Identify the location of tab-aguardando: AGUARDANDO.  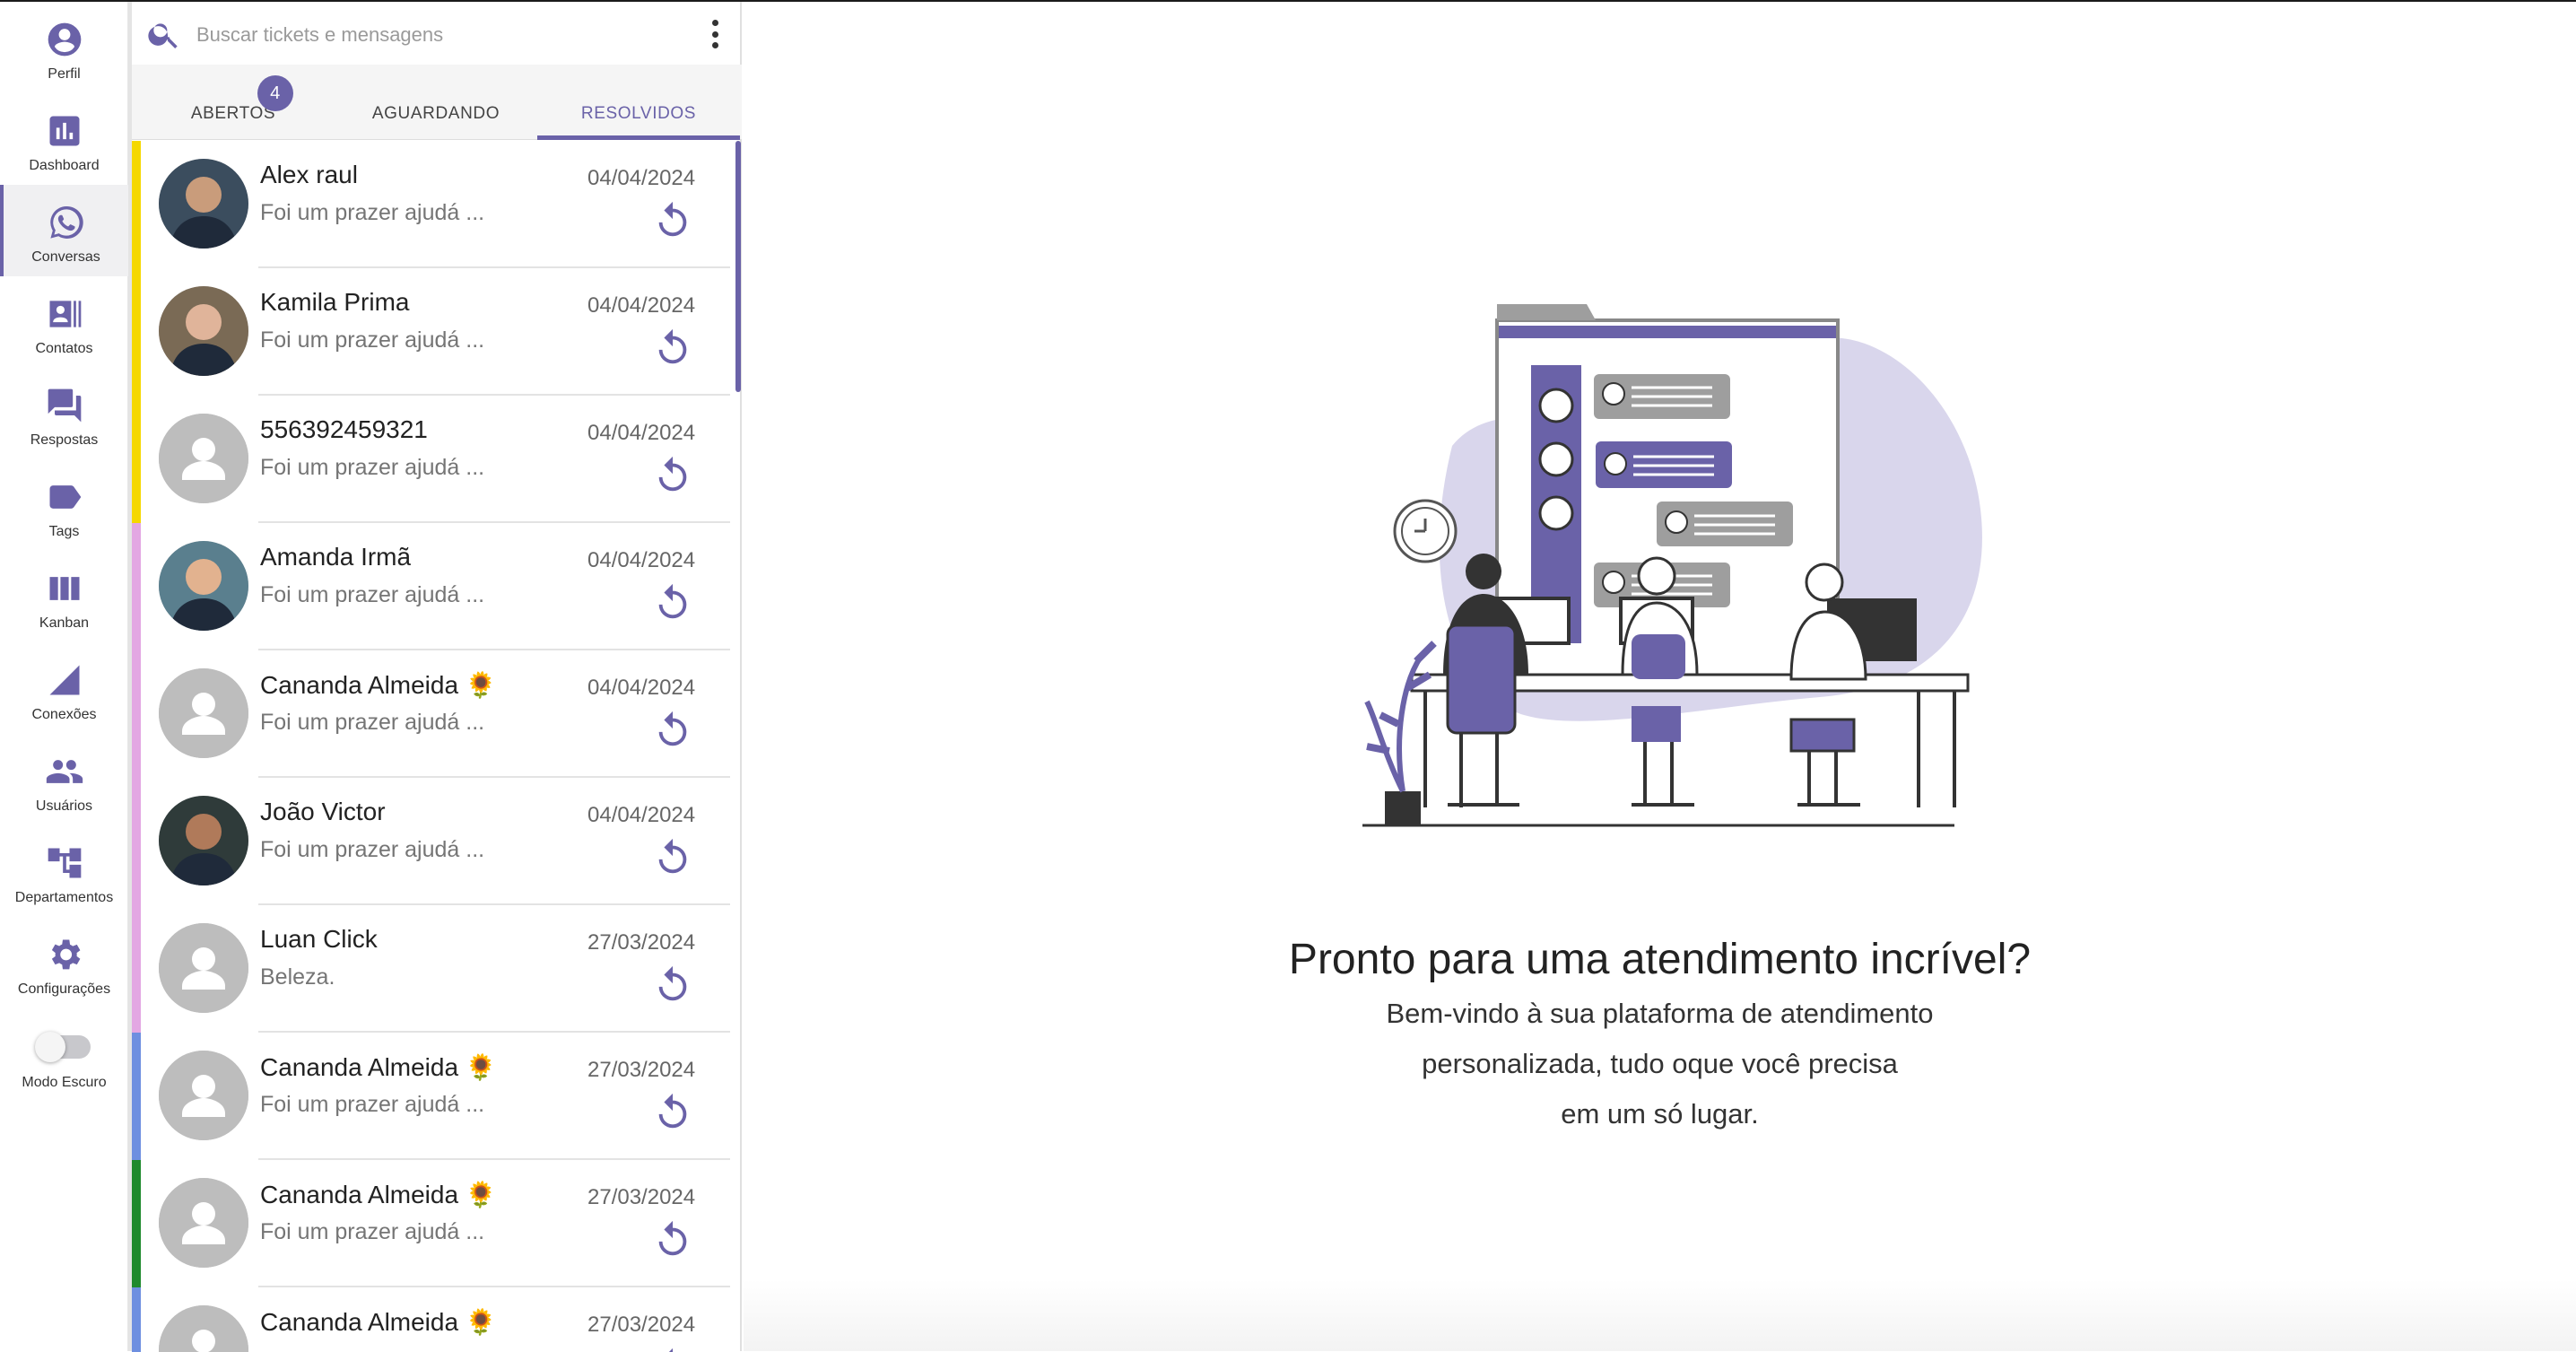
(436, 102).